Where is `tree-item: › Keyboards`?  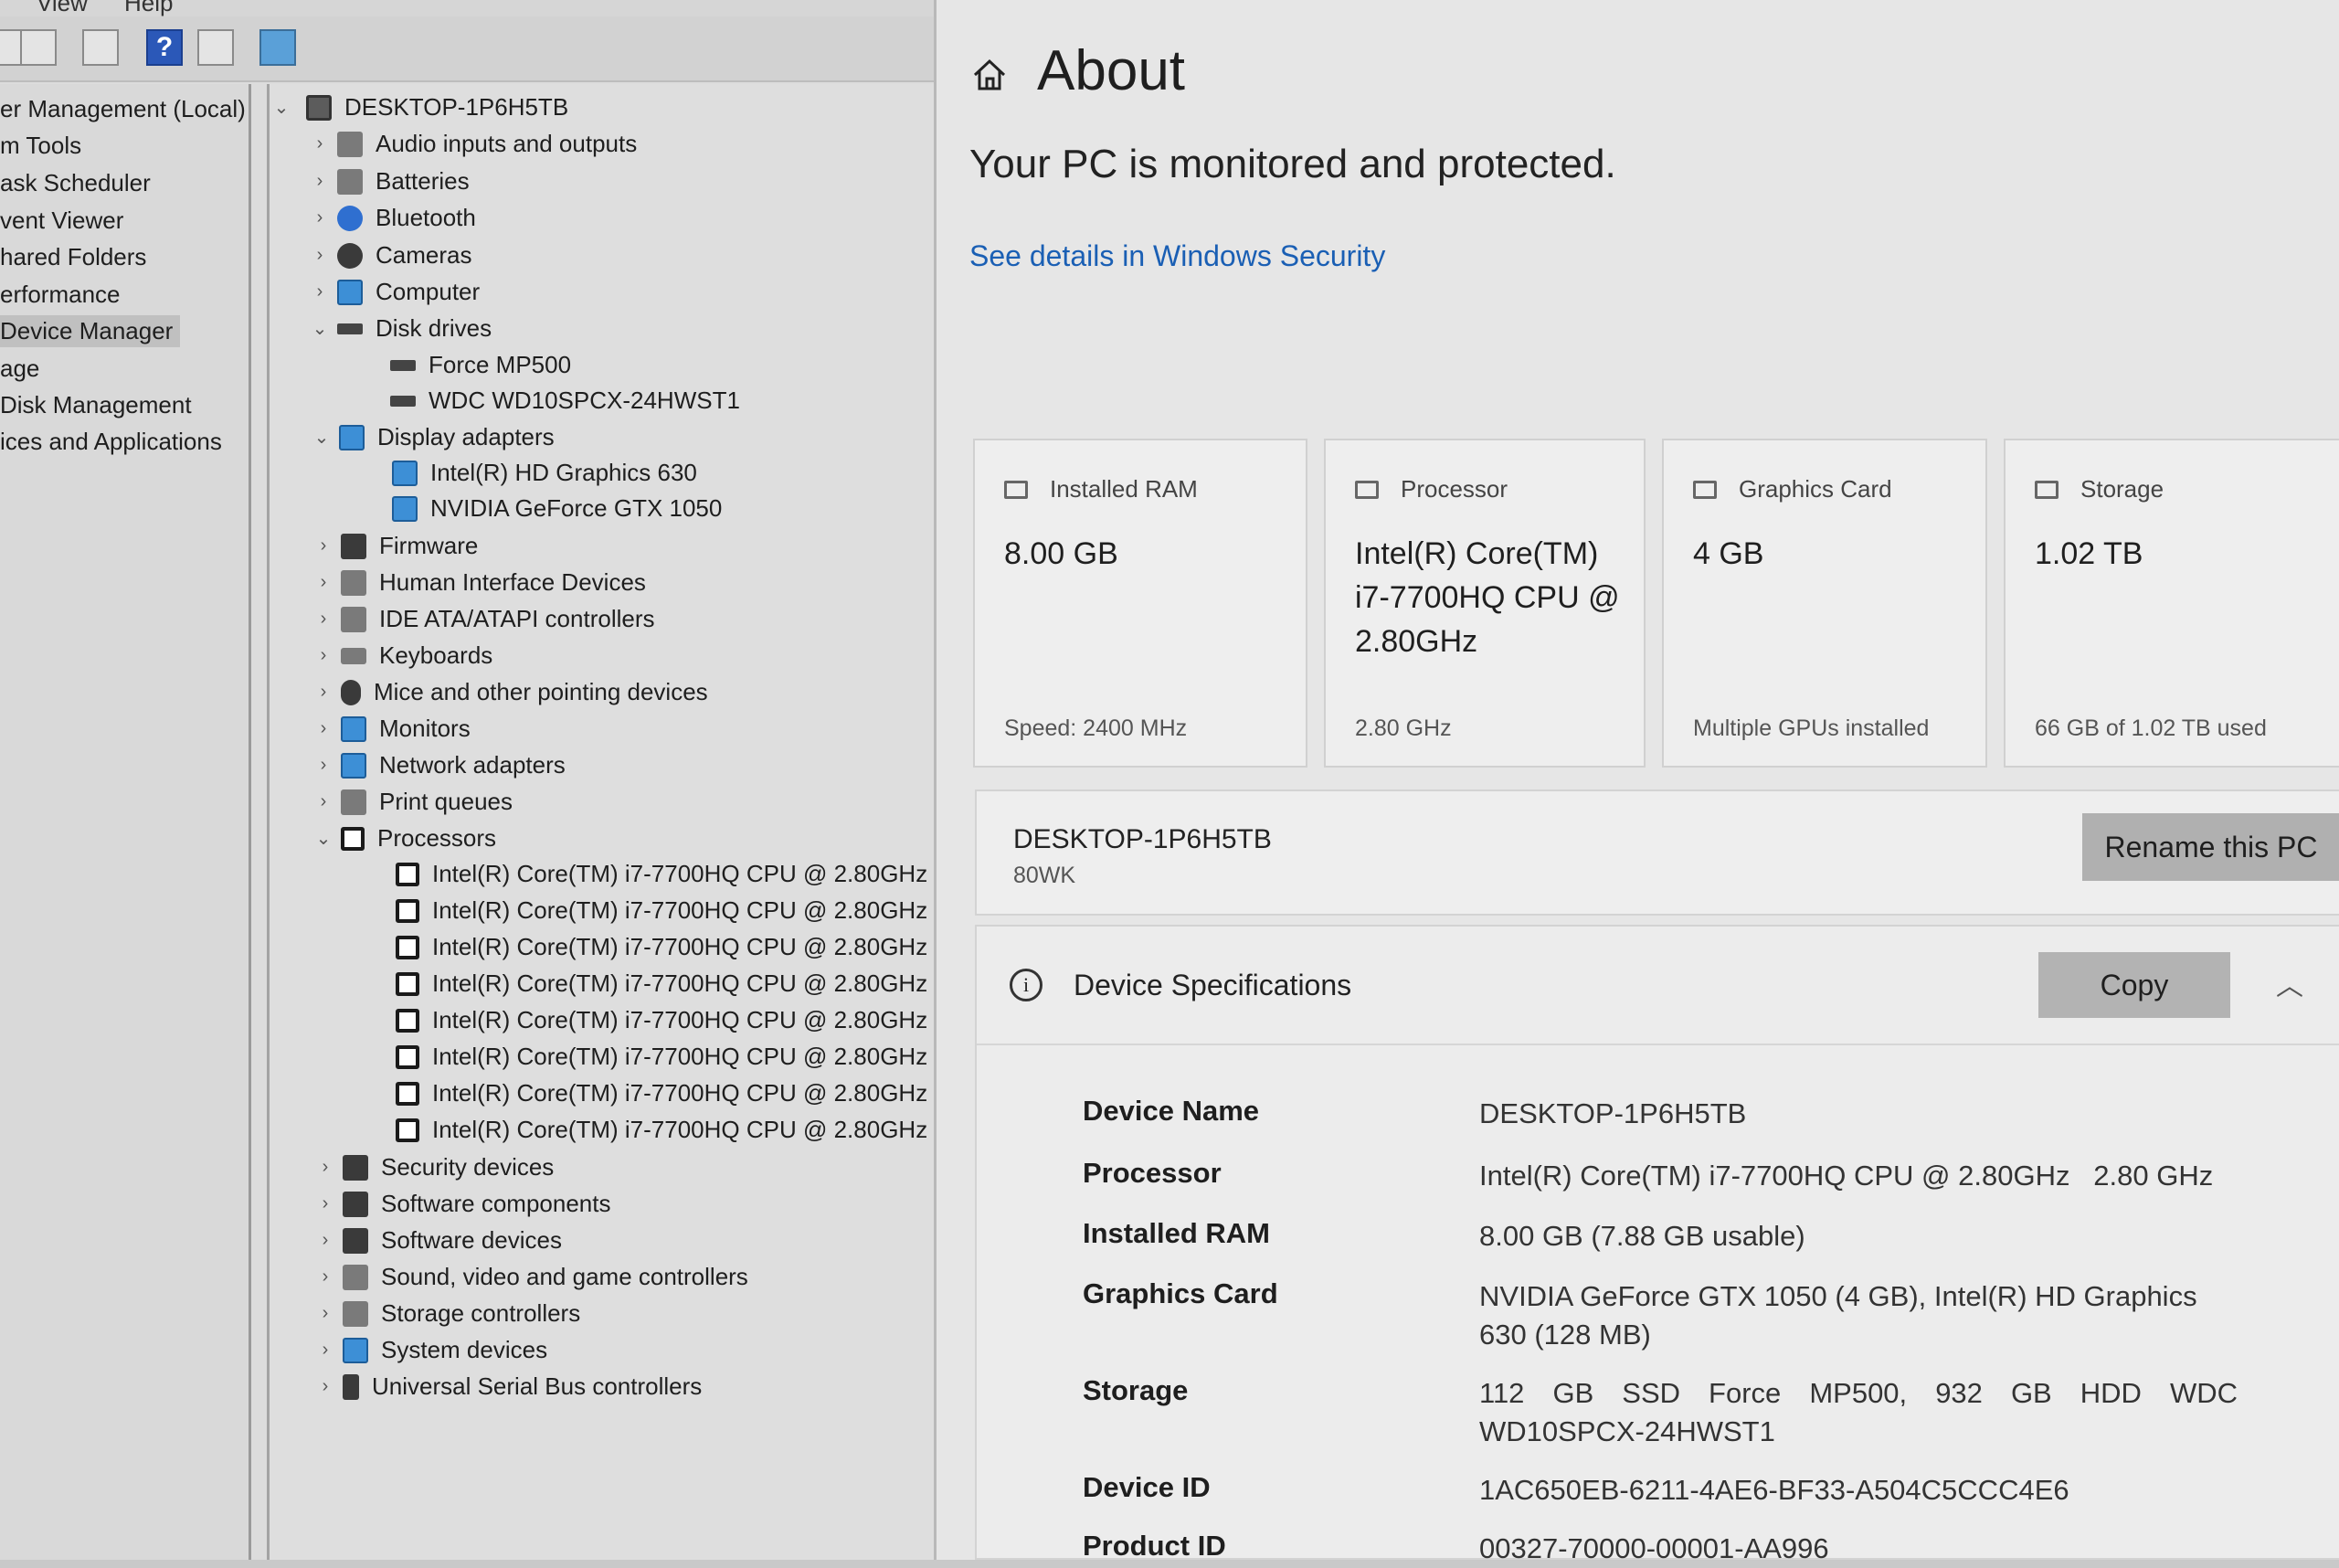 tree-item: › Keyboards is located at coordinates (403, 656).